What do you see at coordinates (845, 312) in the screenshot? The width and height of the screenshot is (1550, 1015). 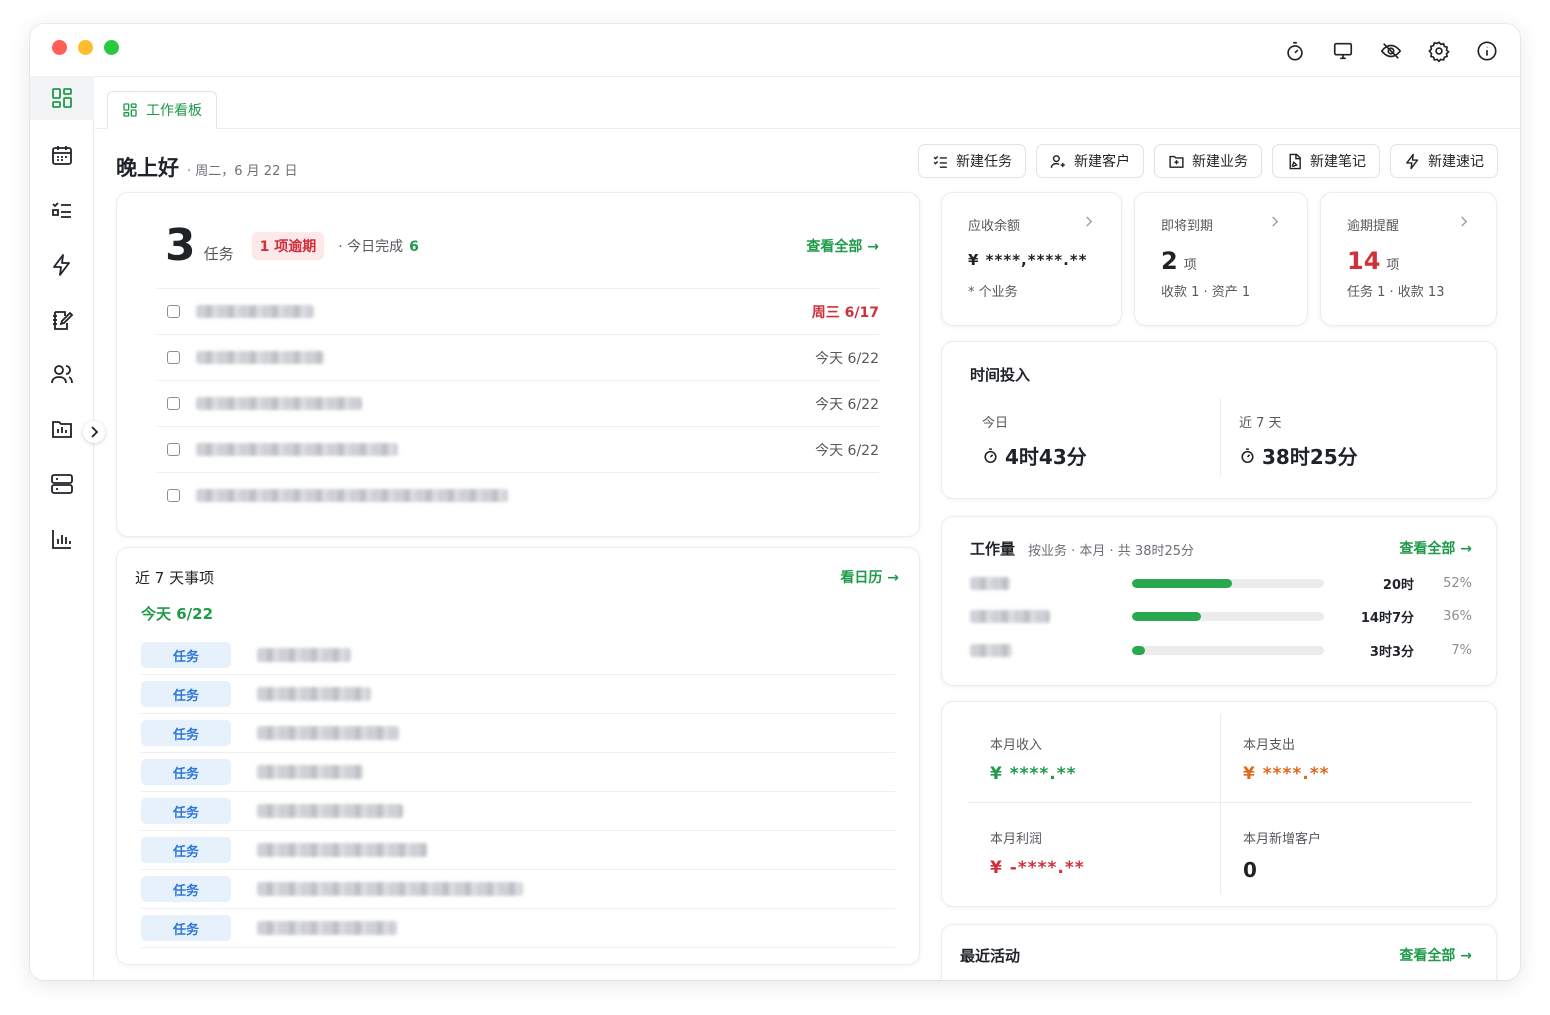 I see `task-due-date: 周三 6/17` at bounding box center [845, 312].